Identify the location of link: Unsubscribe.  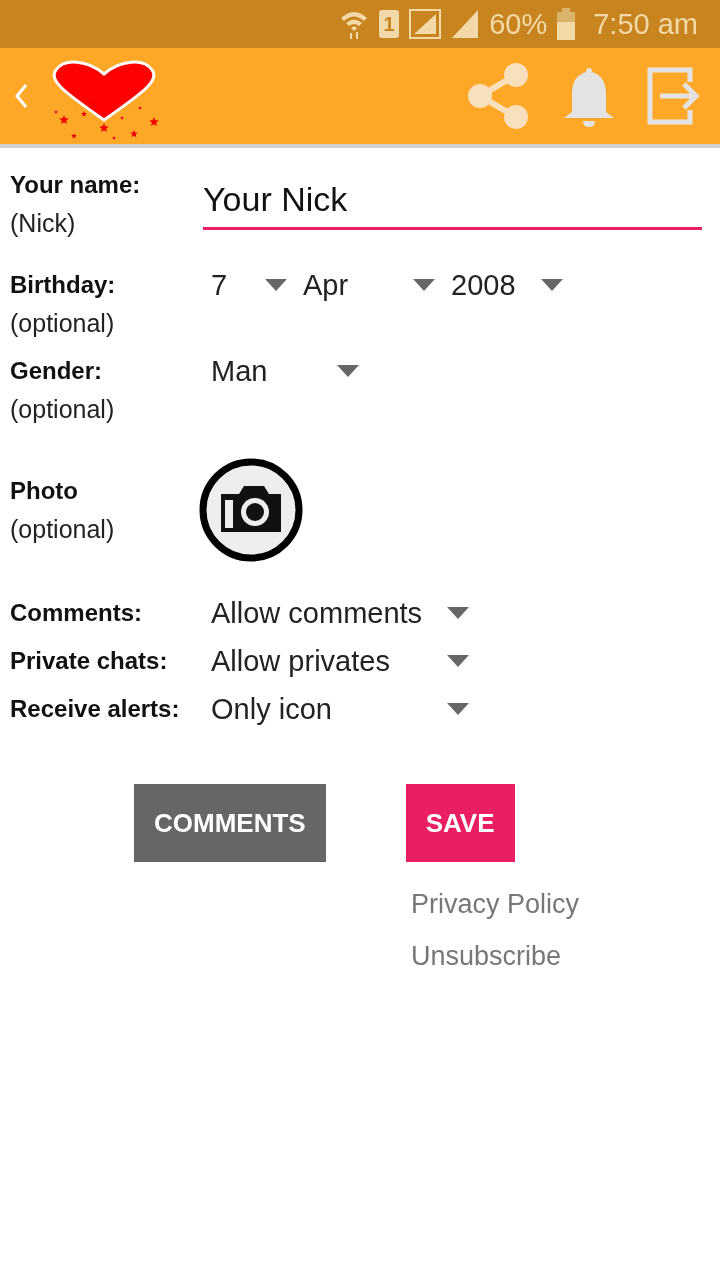
(565, 956).